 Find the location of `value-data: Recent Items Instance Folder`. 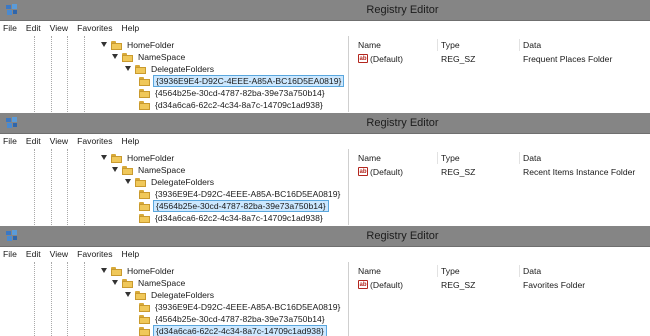

value-data: Recent Items Instance Folder is located at coordinates (579, 172).